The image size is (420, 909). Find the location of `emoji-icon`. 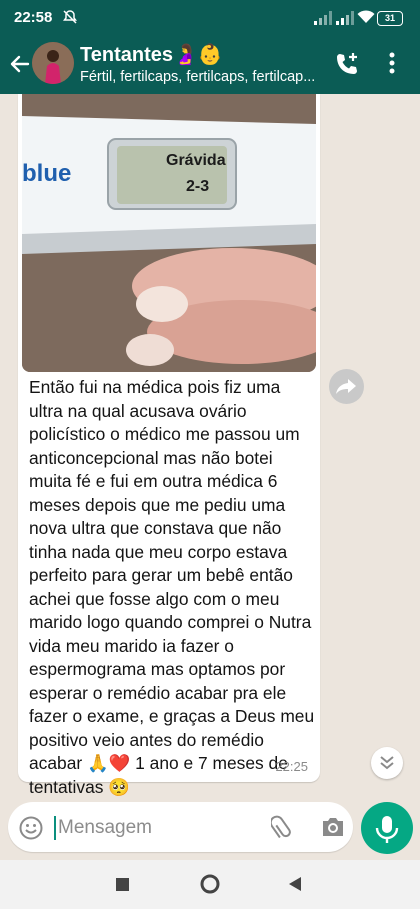

emoji-icon is located at coordinates (31, 830).